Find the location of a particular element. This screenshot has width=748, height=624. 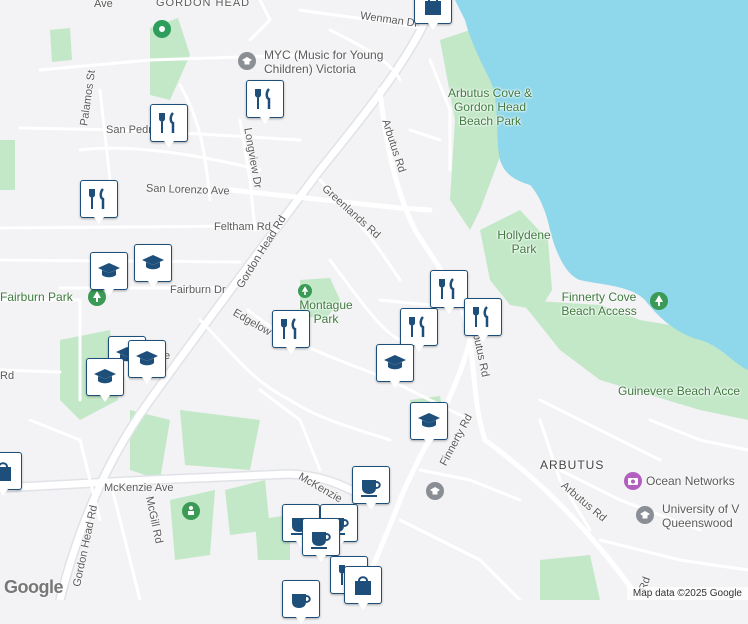

recreation-icon is located at coordinates (191, 510).